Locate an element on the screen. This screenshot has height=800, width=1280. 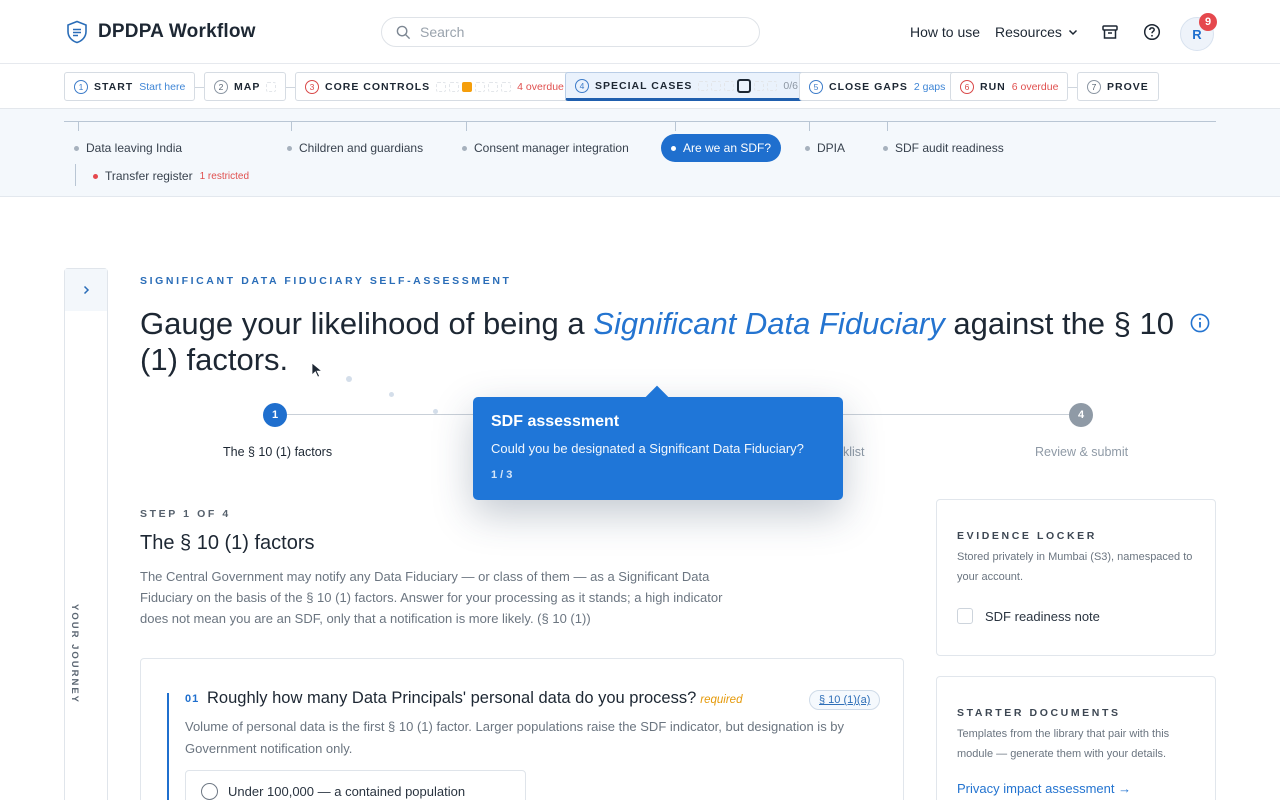
subnav-item-children-guardians: Children and guardians is located at coordinates (355, 148).